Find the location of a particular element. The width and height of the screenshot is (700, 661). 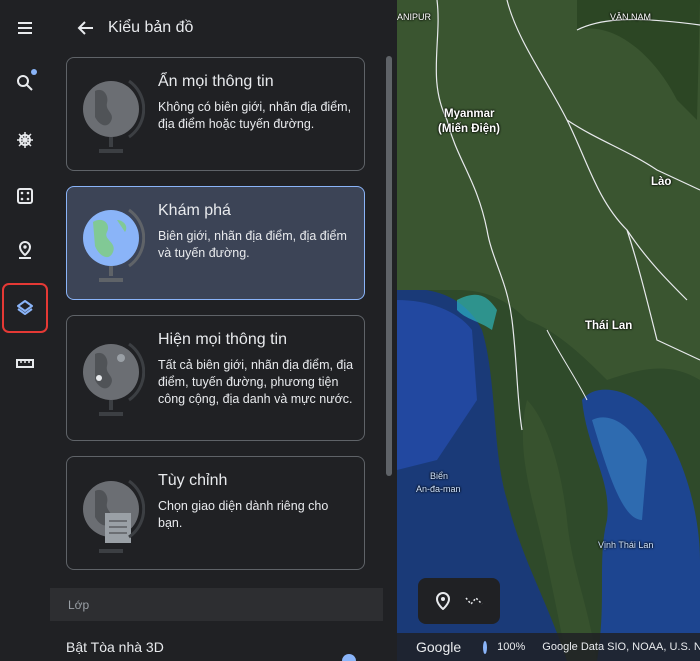

ruler-icon is located at coordinates (25, 363).